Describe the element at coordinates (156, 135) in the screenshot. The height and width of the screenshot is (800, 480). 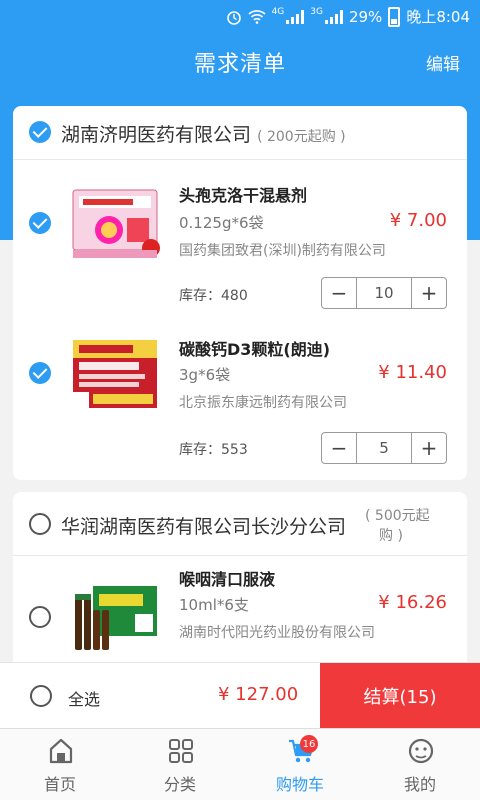
I see `store-name-text: 湖南济明医药有限公司` at that location.